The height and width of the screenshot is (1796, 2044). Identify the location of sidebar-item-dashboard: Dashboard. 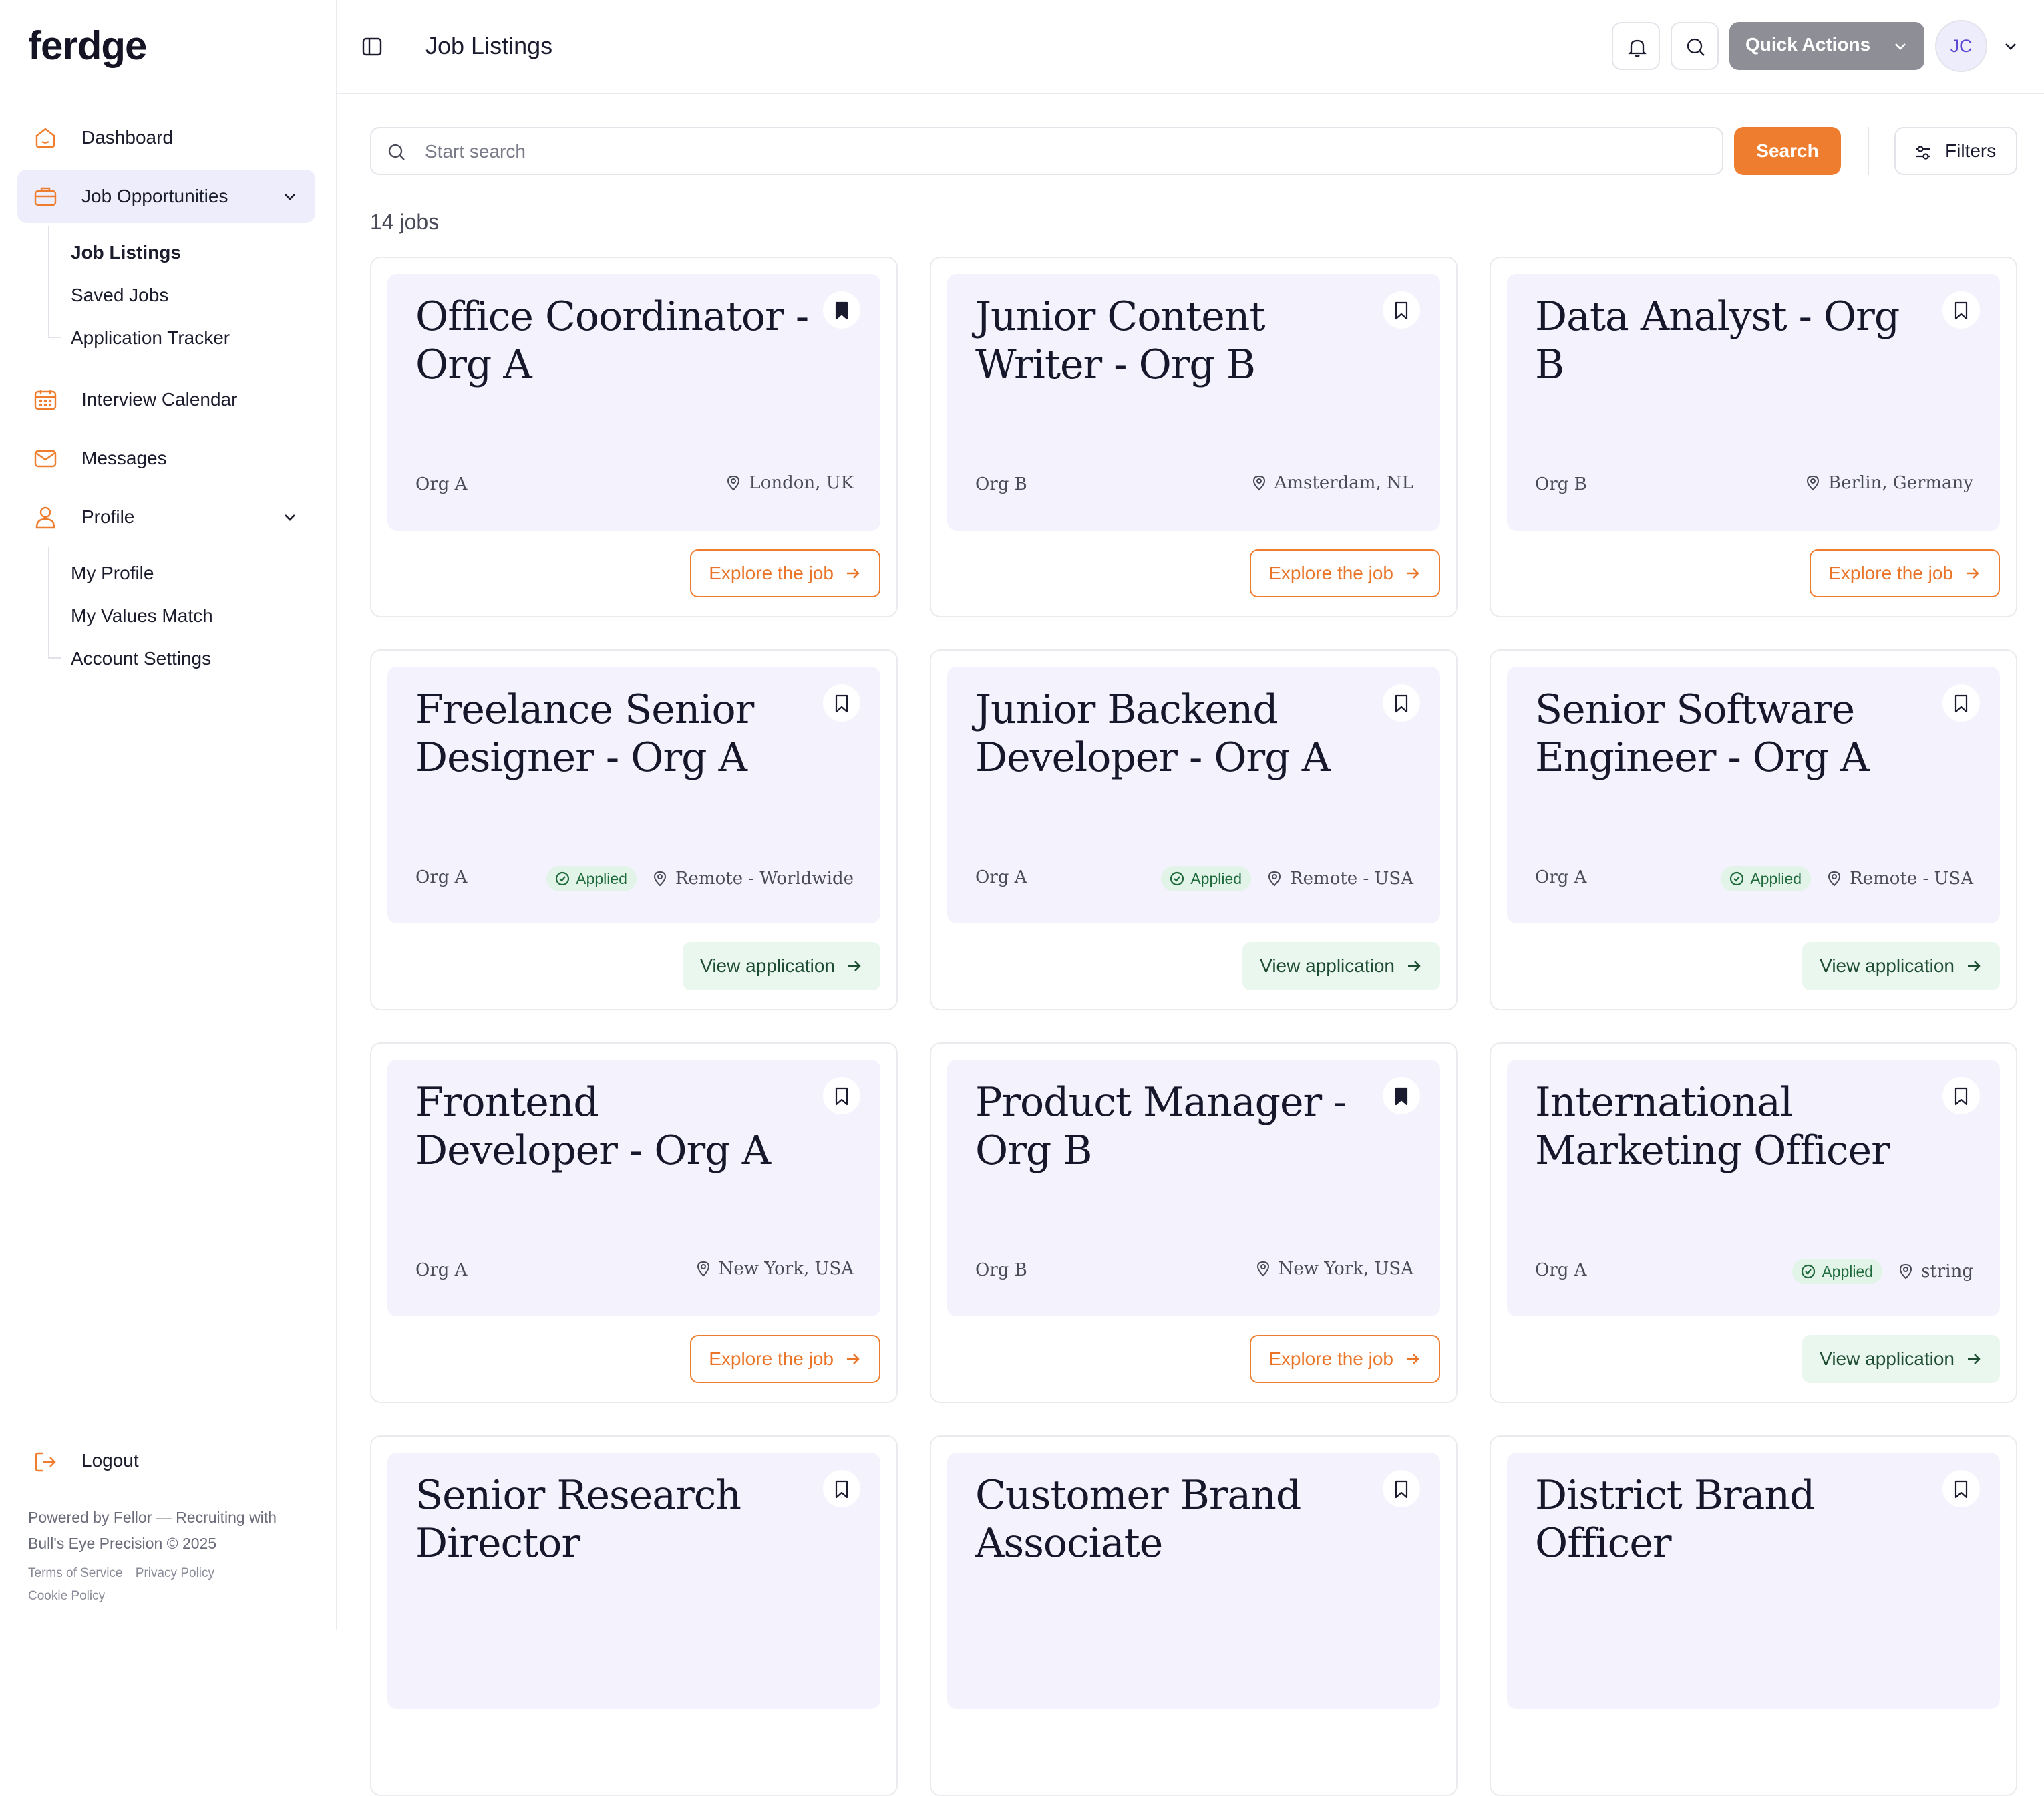
(166, 137).